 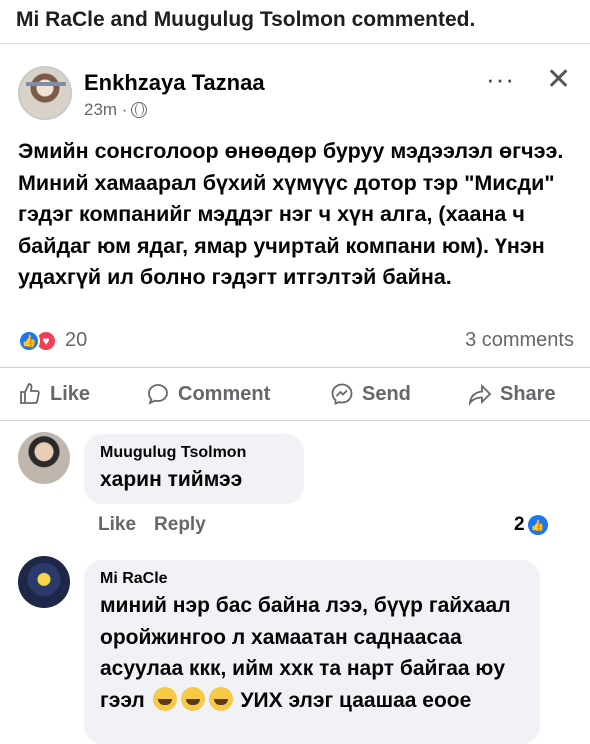 What do you see at coordinates (528, 393) in the screenshot?
I see `share-label: Share` at bounding box center [528, 393].